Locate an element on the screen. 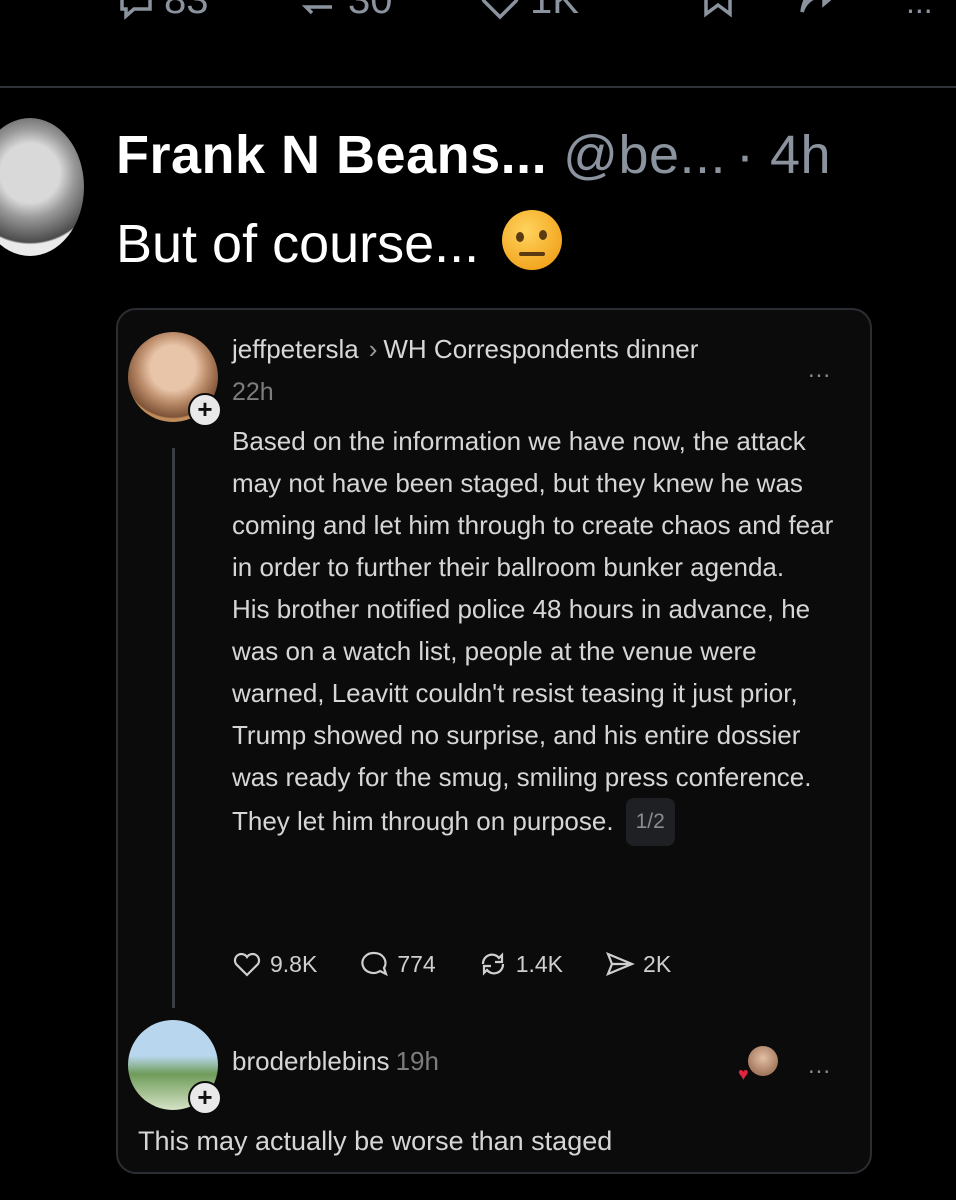  repost-count: 30 is located at coordinates (370, 11).